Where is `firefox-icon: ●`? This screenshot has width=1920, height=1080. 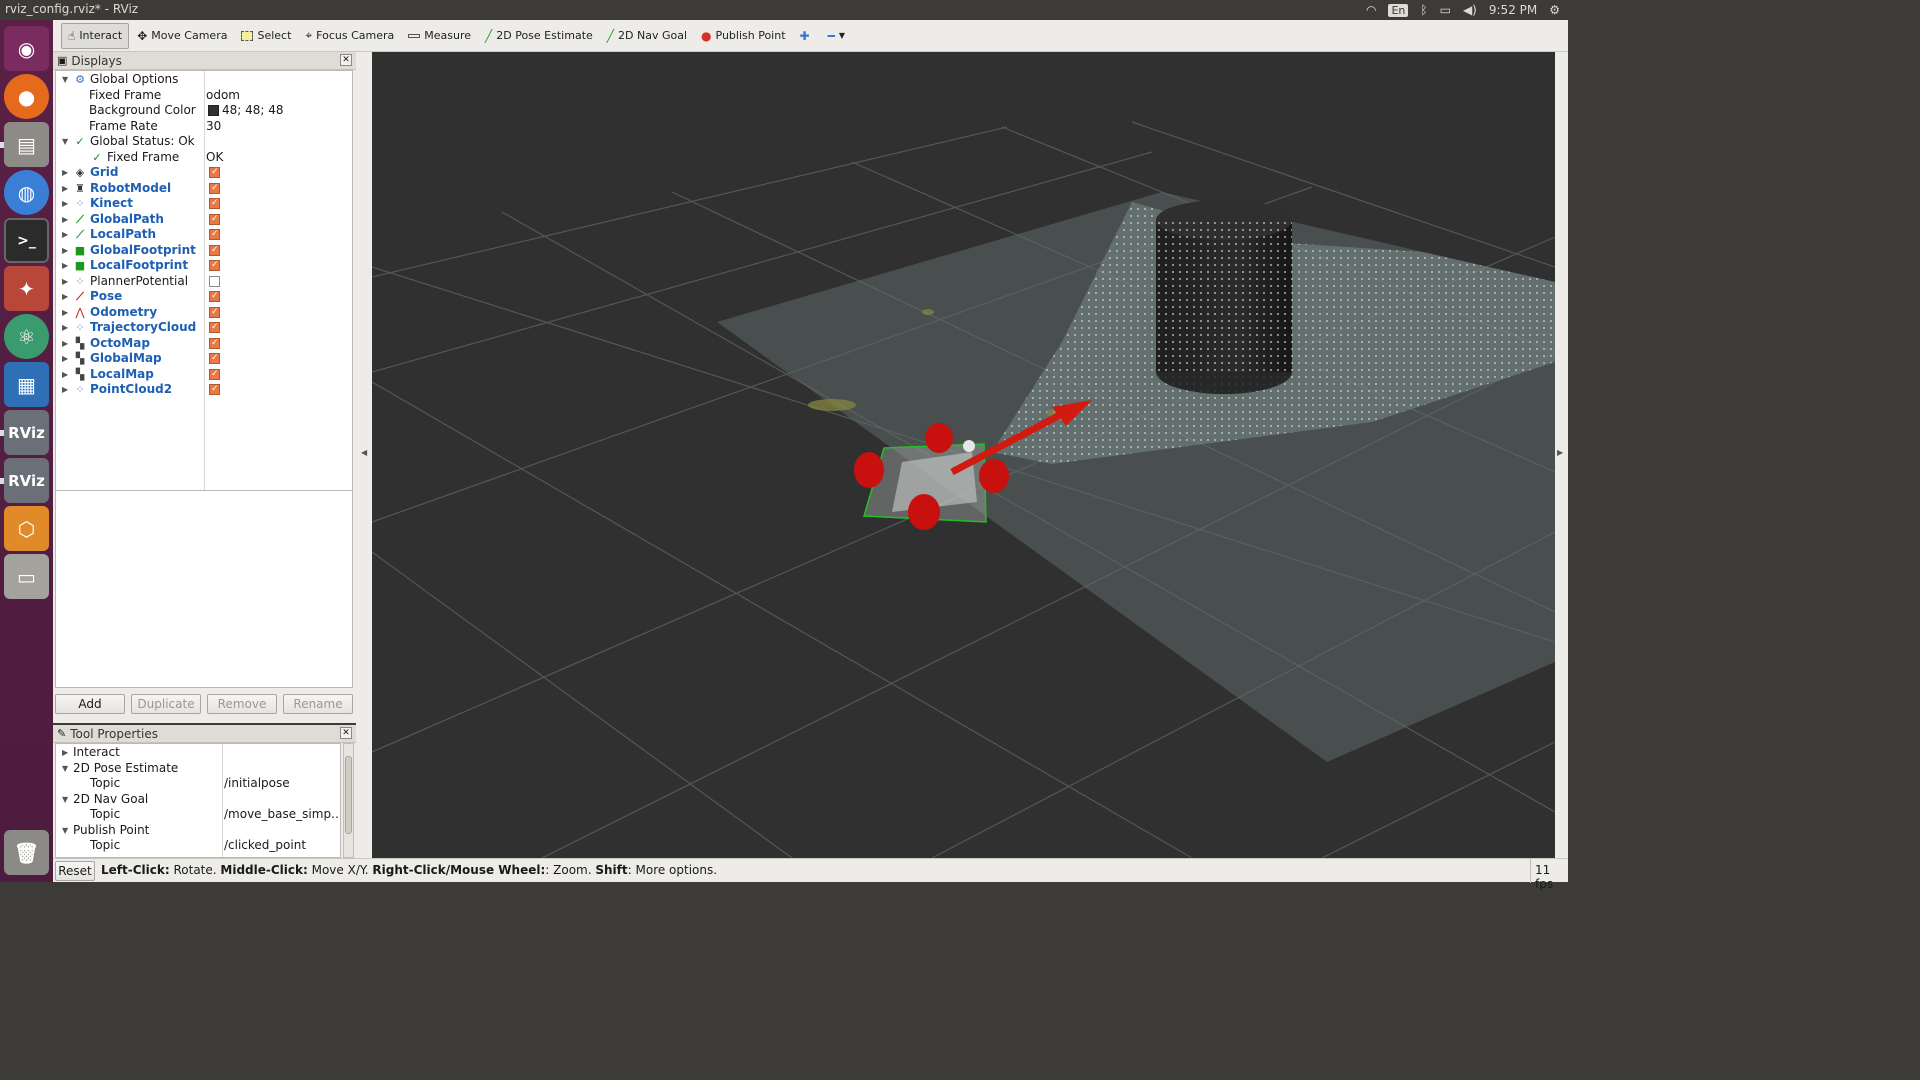 firefox-icon: ● is located at coordinates (26, 96).